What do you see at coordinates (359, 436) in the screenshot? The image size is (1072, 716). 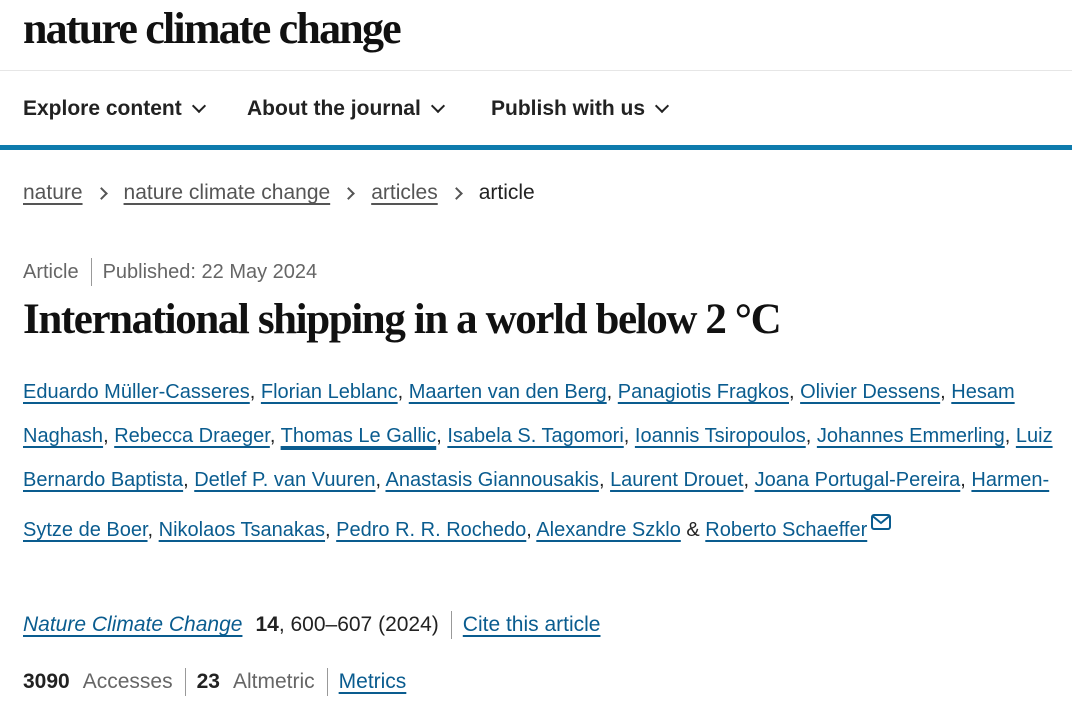 I see `author-link-focused: Thomas Le Gallic` at bounding box center [359, 436].